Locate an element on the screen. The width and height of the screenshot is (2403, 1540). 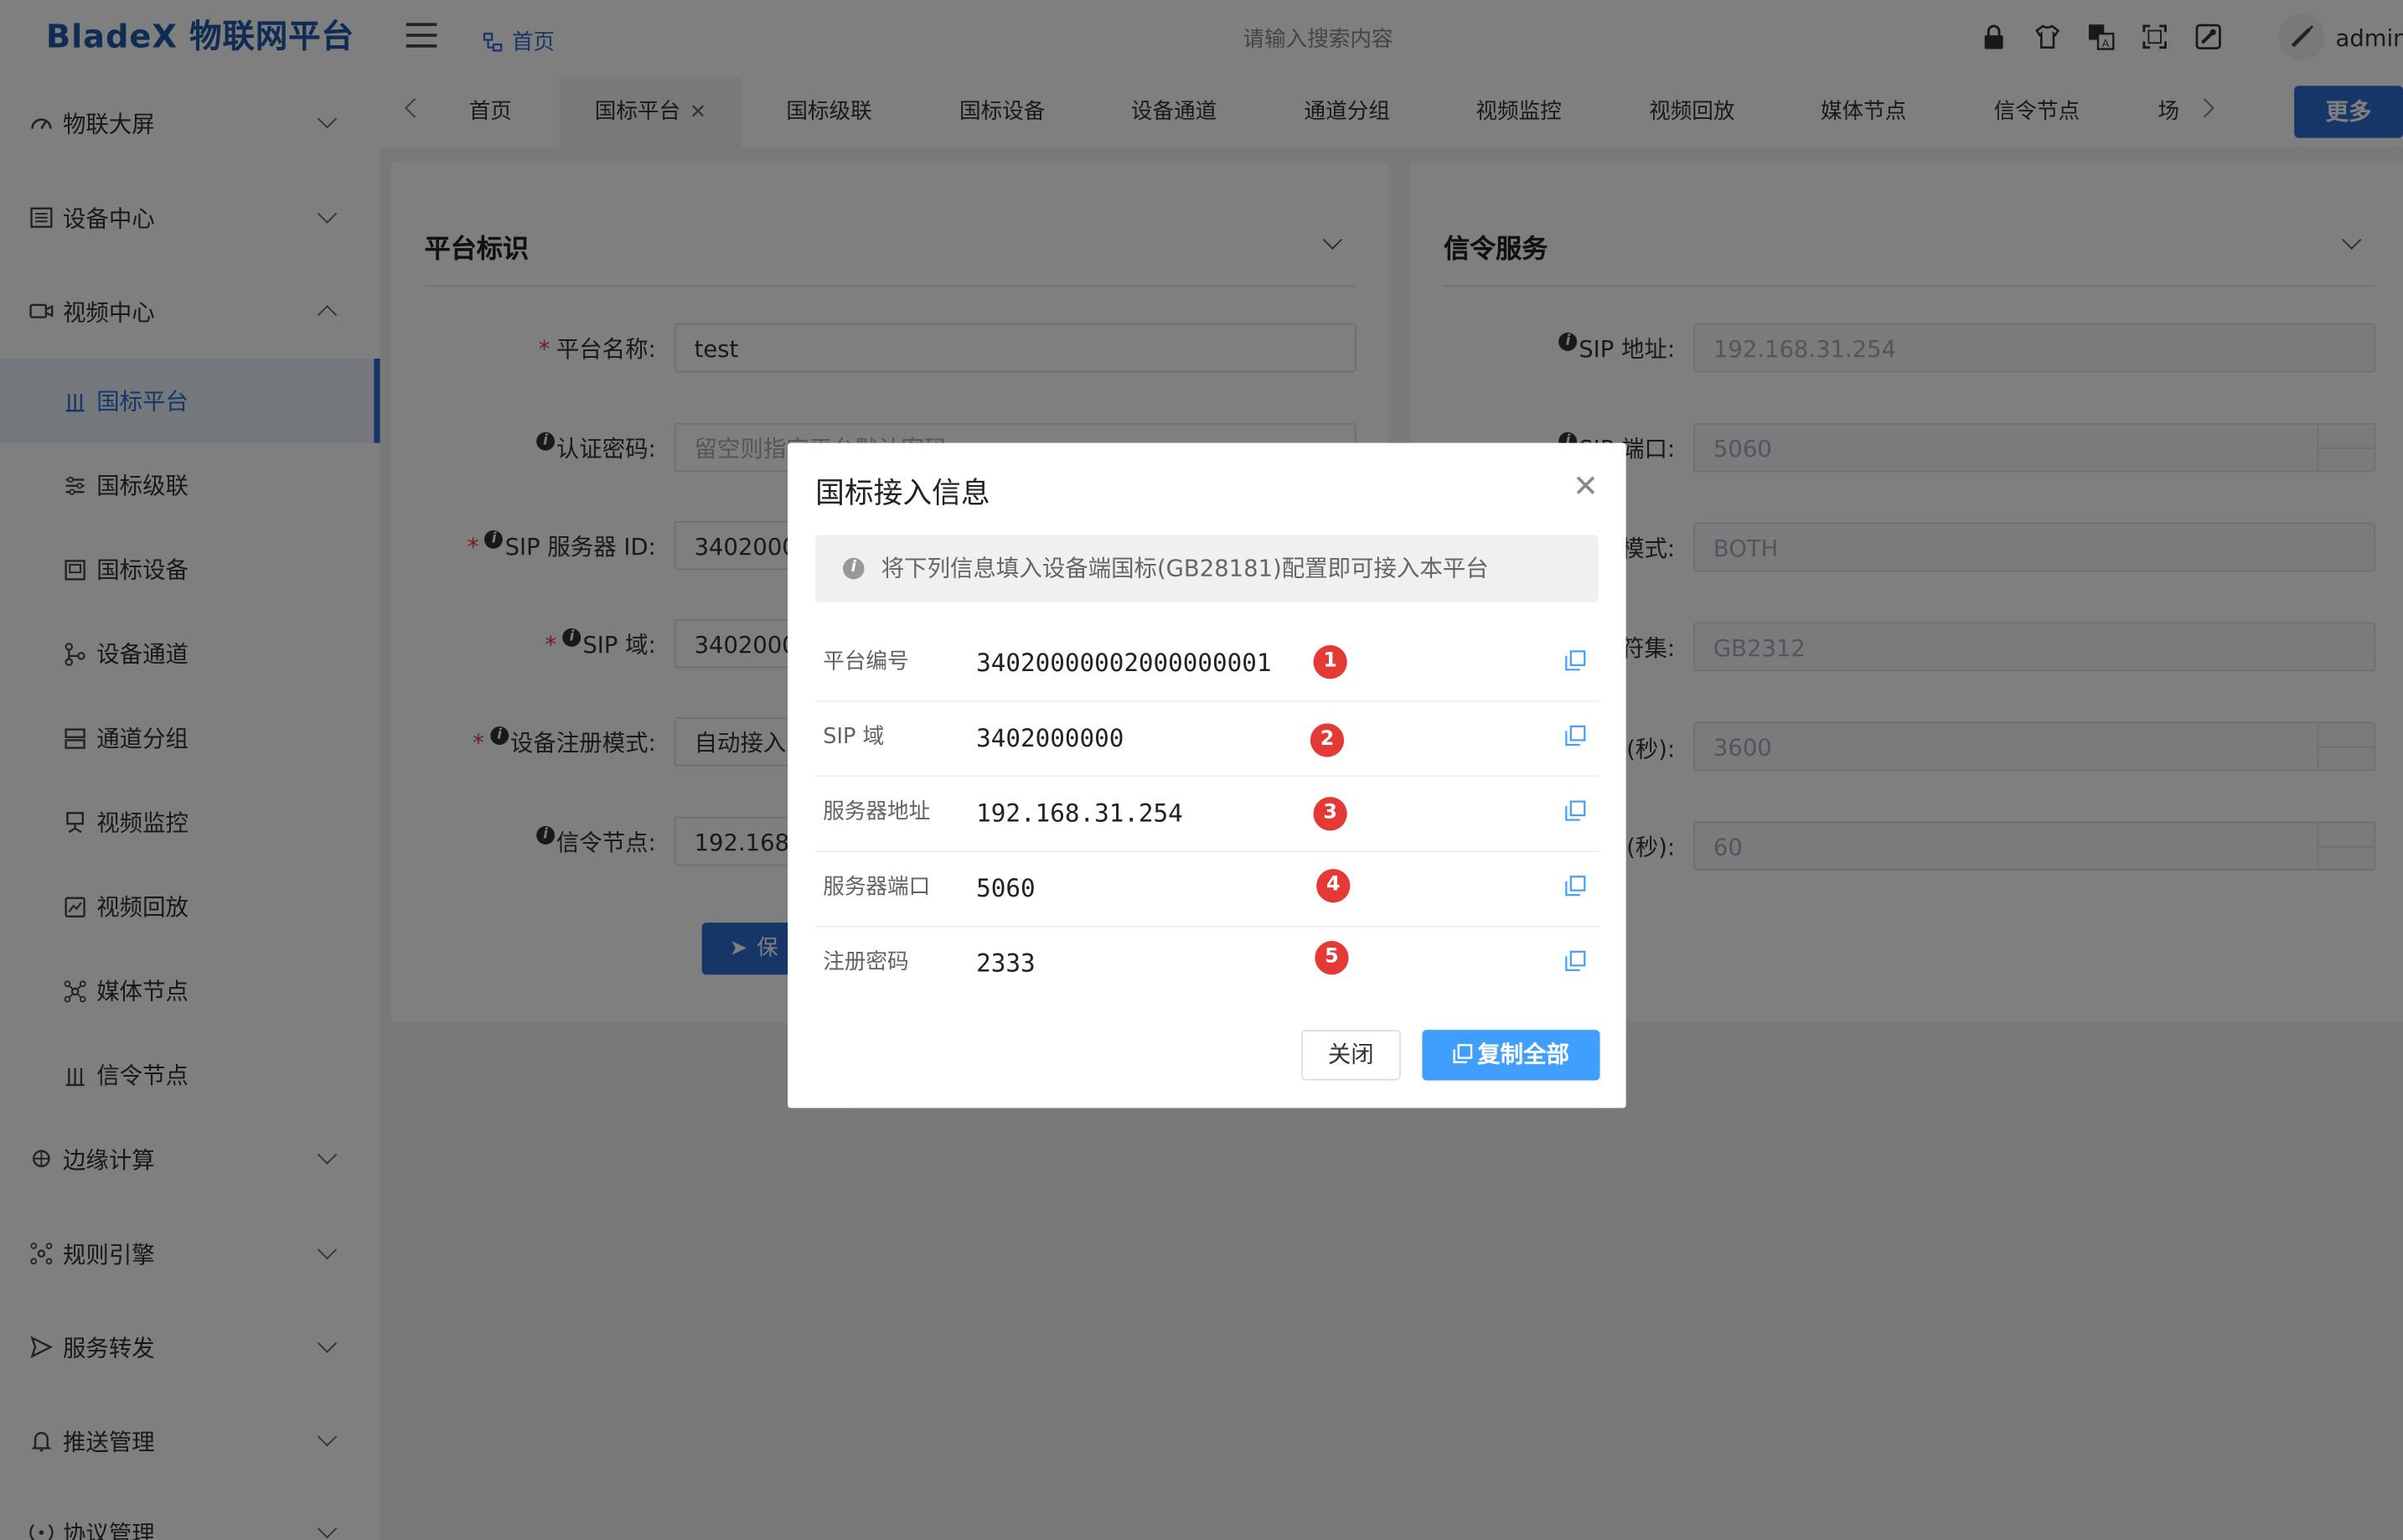
row-value: 3402000000 is located at coordinates (1050, 738).